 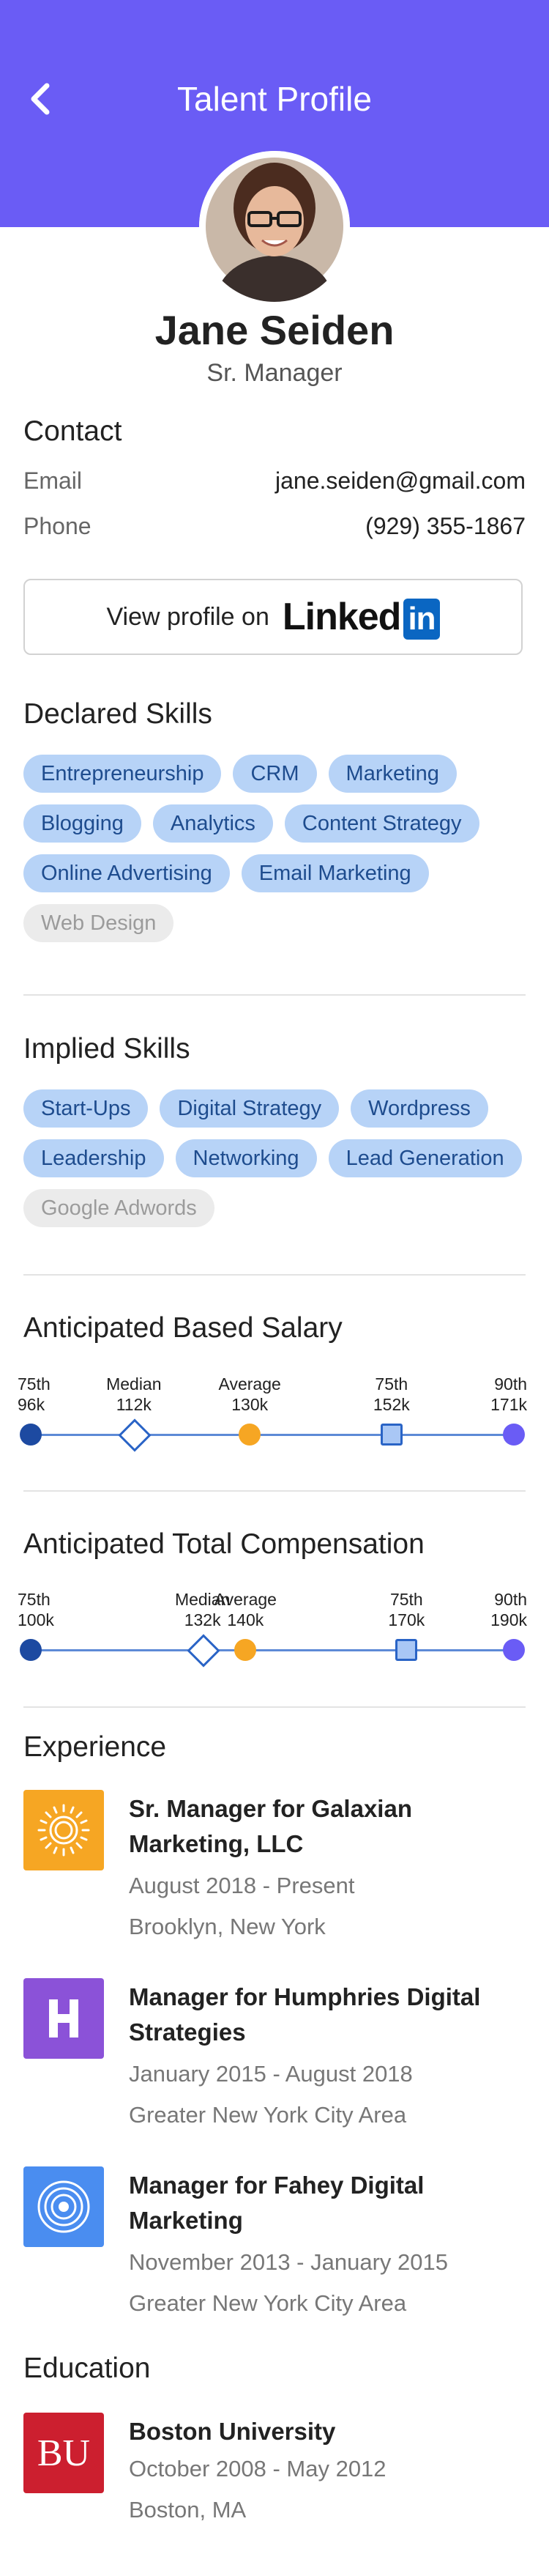 What do you see at coordinates (288, 2262) in the screenshot?
I see `experience-dates: November 2013 - January 2015` at bounding box center [288, 2262].